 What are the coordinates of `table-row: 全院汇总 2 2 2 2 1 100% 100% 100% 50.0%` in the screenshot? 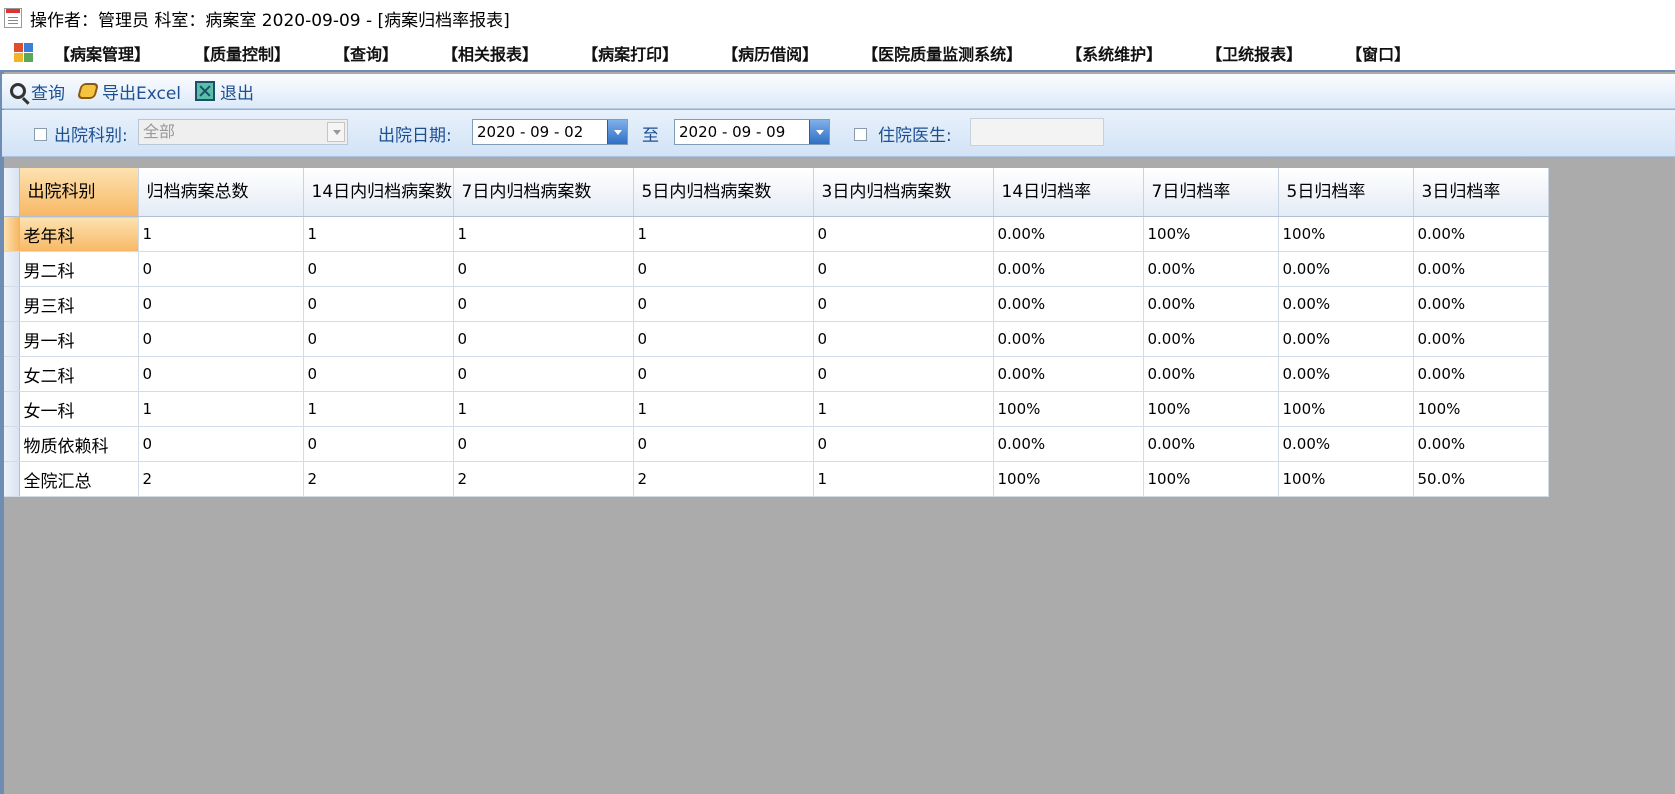 It's located at (776, 479).